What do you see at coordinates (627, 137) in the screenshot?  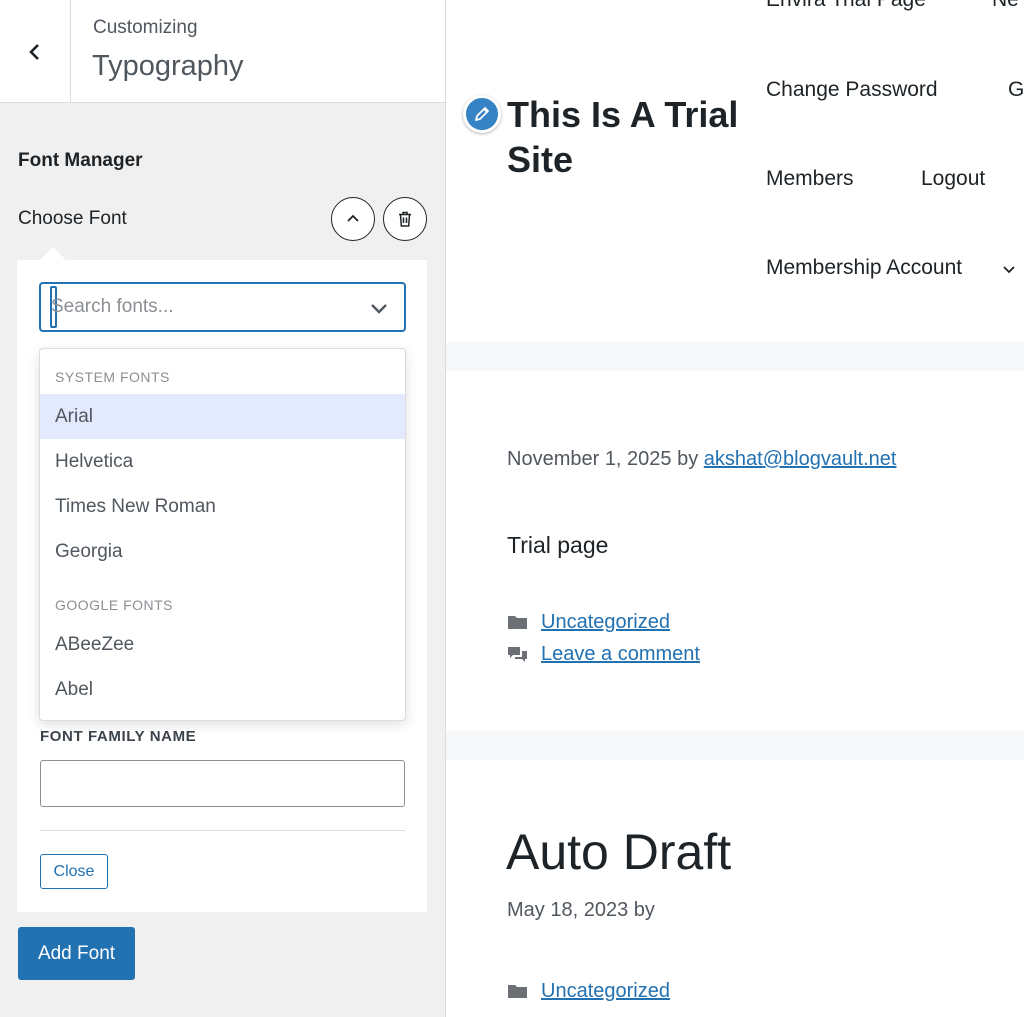 I see `site-title: This Is A Trial Site` at bounding box center [627, 137].